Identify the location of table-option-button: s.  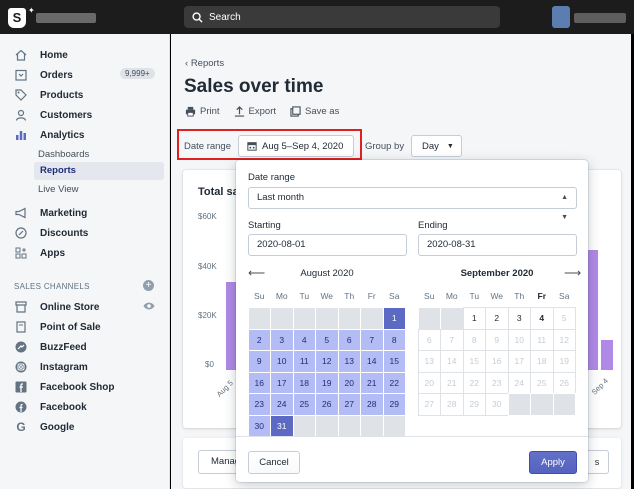
(597, 462).